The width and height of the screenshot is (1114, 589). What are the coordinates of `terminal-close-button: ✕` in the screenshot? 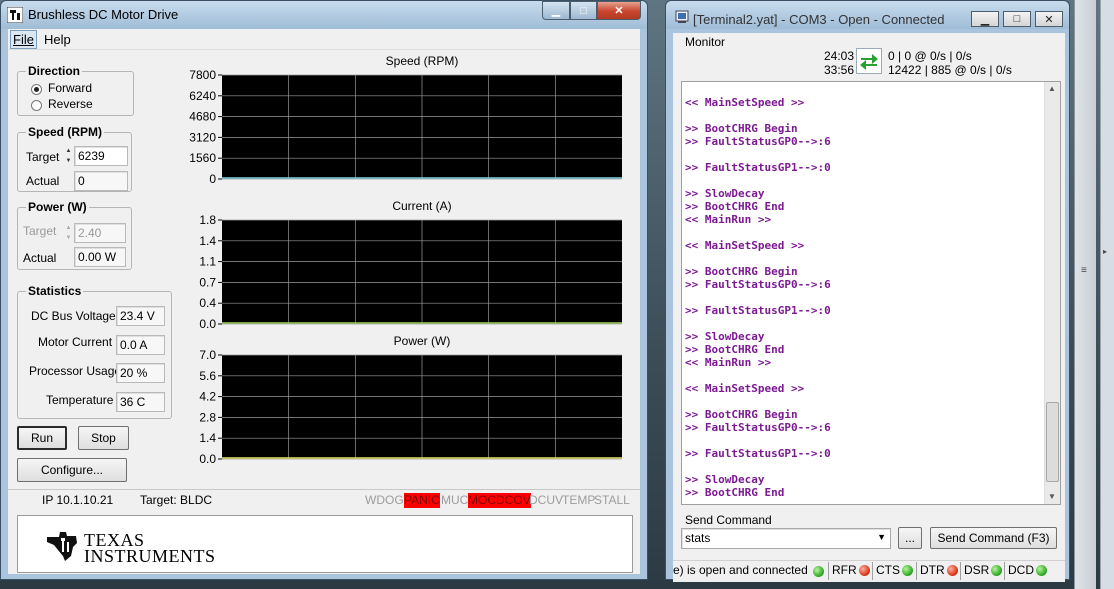 It's located at (1049, 19).